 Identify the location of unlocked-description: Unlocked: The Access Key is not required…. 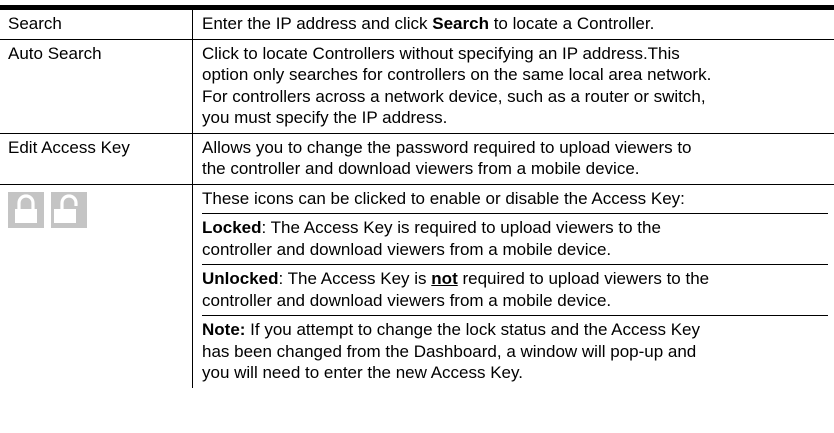
(515, 290).